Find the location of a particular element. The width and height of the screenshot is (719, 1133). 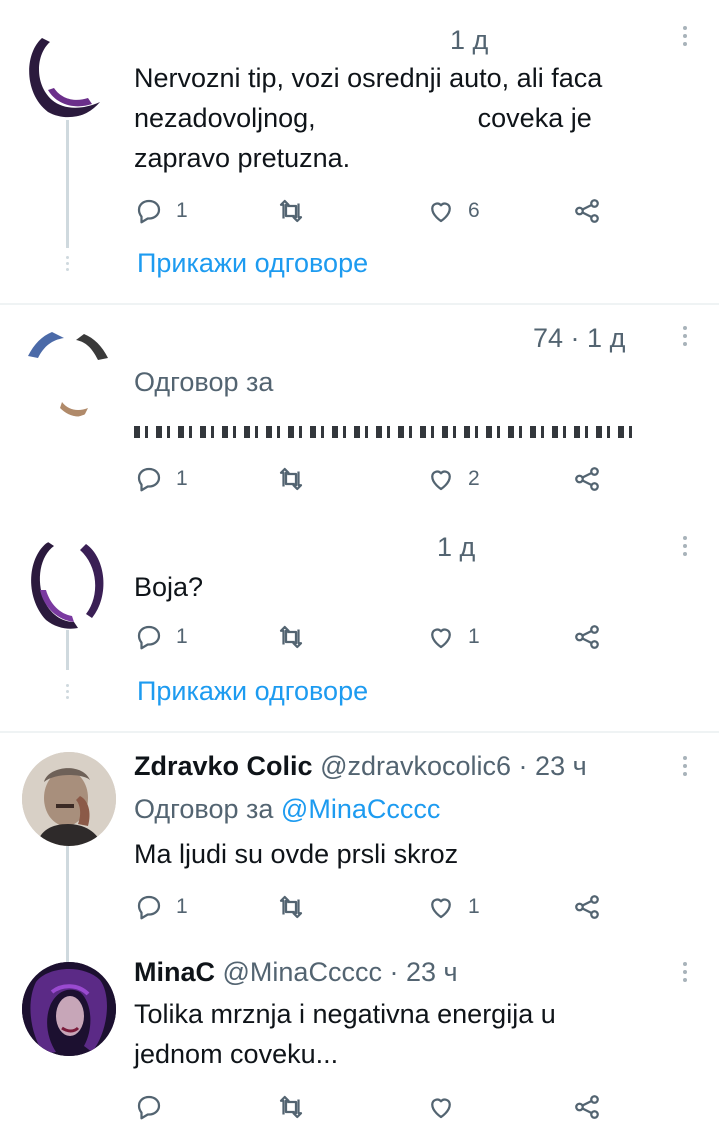

user-handle: @zdravkocolic6 is located at coordinates (415, 766).